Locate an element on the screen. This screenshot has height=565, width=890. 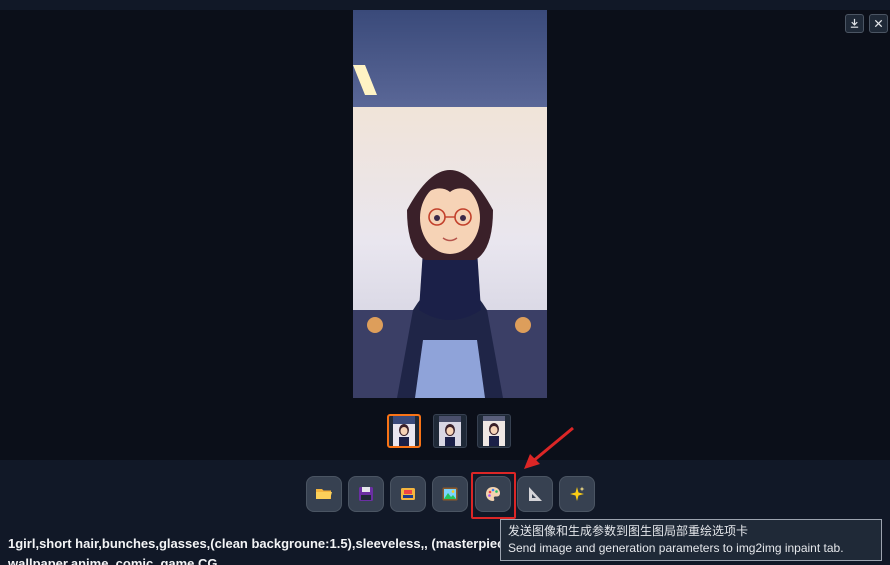
magic-button is located at coordinates (577, 494).